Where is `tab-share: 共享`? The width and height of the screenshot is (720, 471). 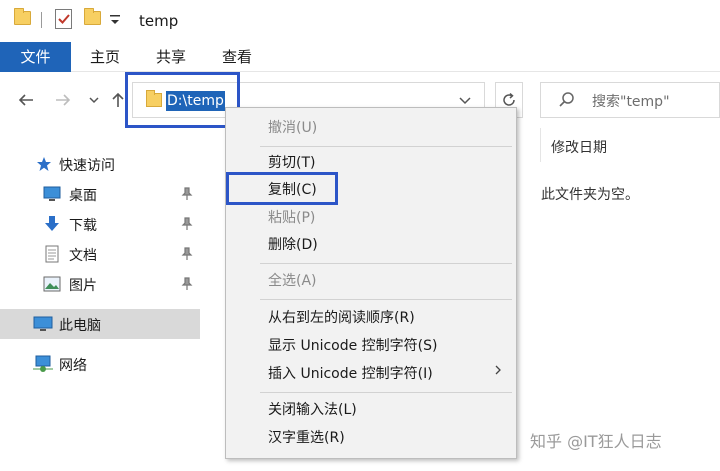
tab-share: 共享 is located at coordinates (171, 57).